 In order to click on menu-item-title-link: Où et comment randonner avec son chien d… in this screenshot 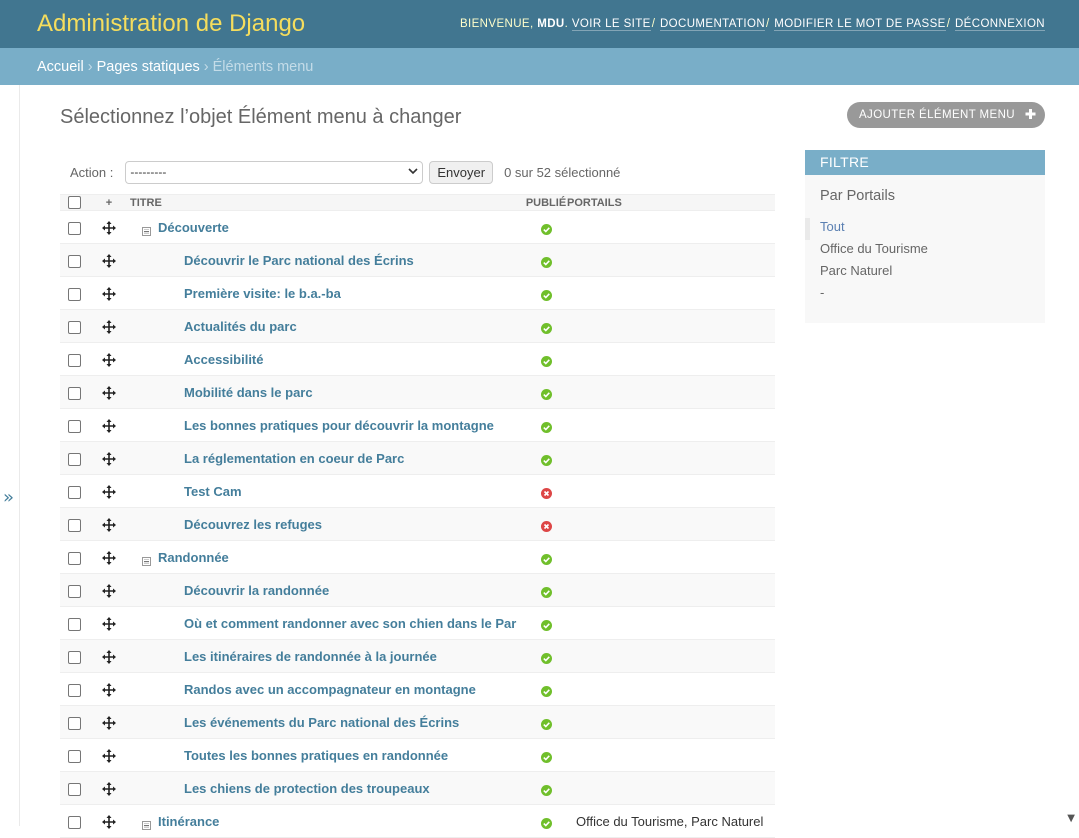, I will do `click(350, 623)`.